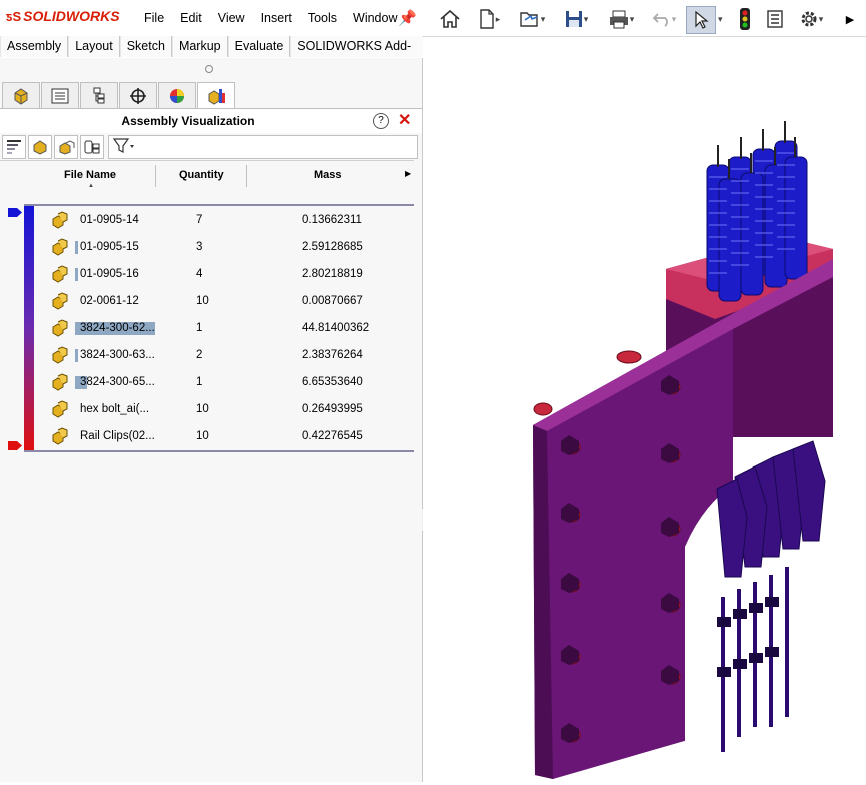 Image resolution: width=866 pixels, height=785 pixels. What do you see at coordinates (850, 19) in the screenshot?
I see `more-arrow-icon: ▶` at bounding box center [850, 19].